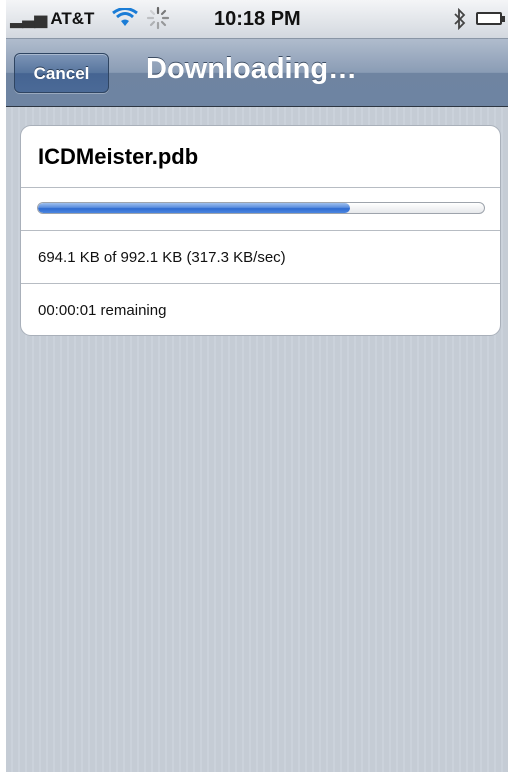  I want to click on file-name: ICDMeister.pdb, so click(118, 156).